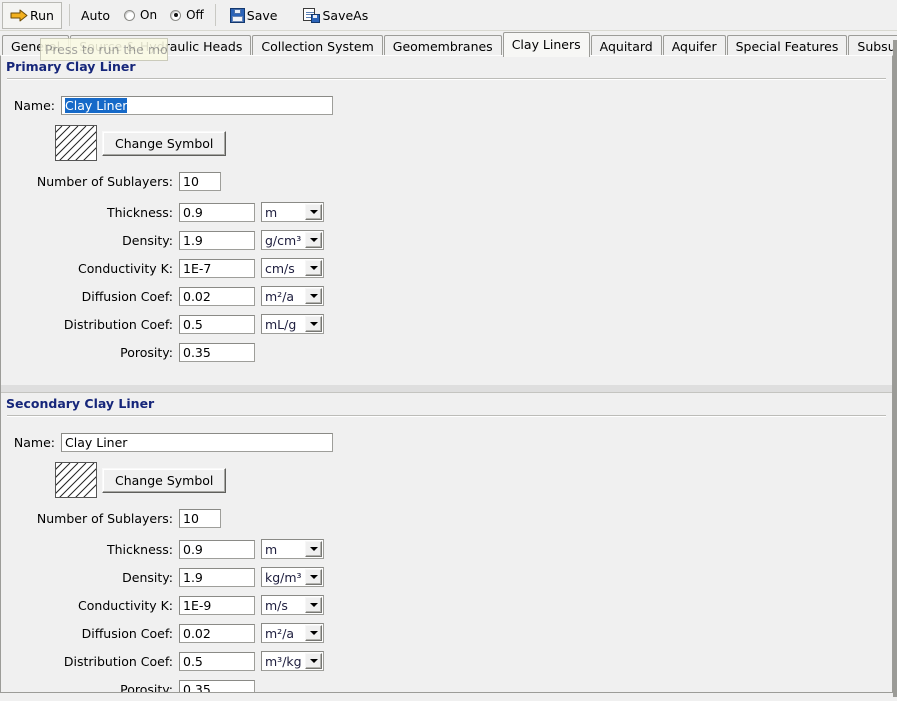 The height and width of the screenshot is (701, 897). Describe the element at coordinates (197, 268) in the screenshot. I see `parameter-value: 1E-7` at that location.